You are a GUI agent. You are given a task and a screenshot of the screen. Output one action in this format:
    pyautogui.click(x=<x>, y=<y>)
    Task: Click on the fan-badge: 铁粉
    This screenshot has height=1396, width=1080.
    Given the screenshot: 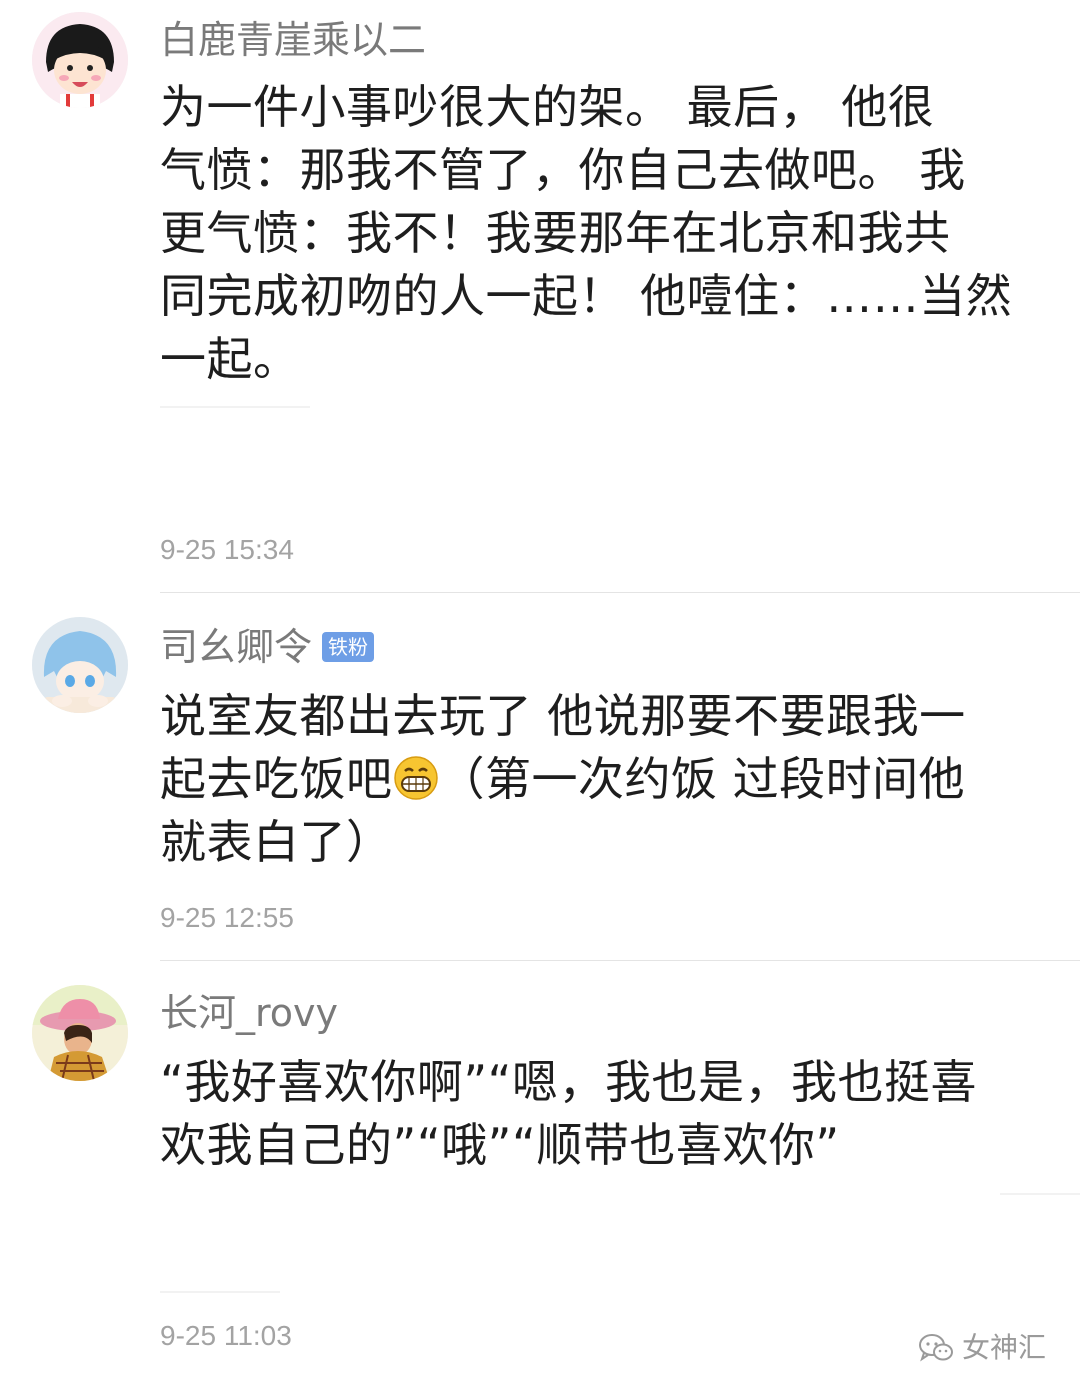 What is the action you would take?
    pyautogui.click(x=348, y=647)
    